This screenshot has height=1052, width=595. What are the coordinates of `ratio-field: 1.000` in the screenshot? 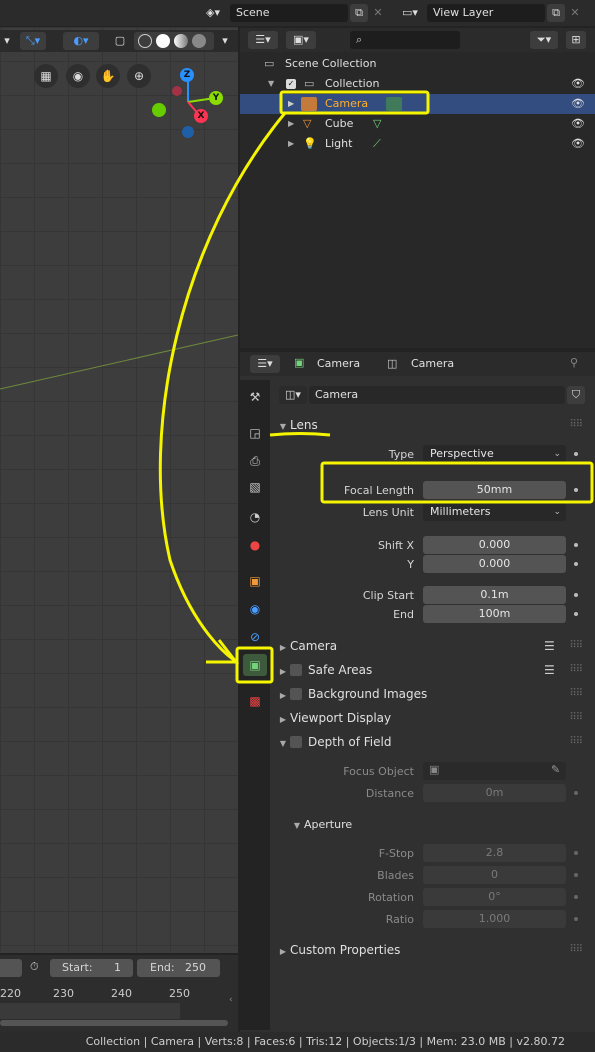 It's located at (494, 919).